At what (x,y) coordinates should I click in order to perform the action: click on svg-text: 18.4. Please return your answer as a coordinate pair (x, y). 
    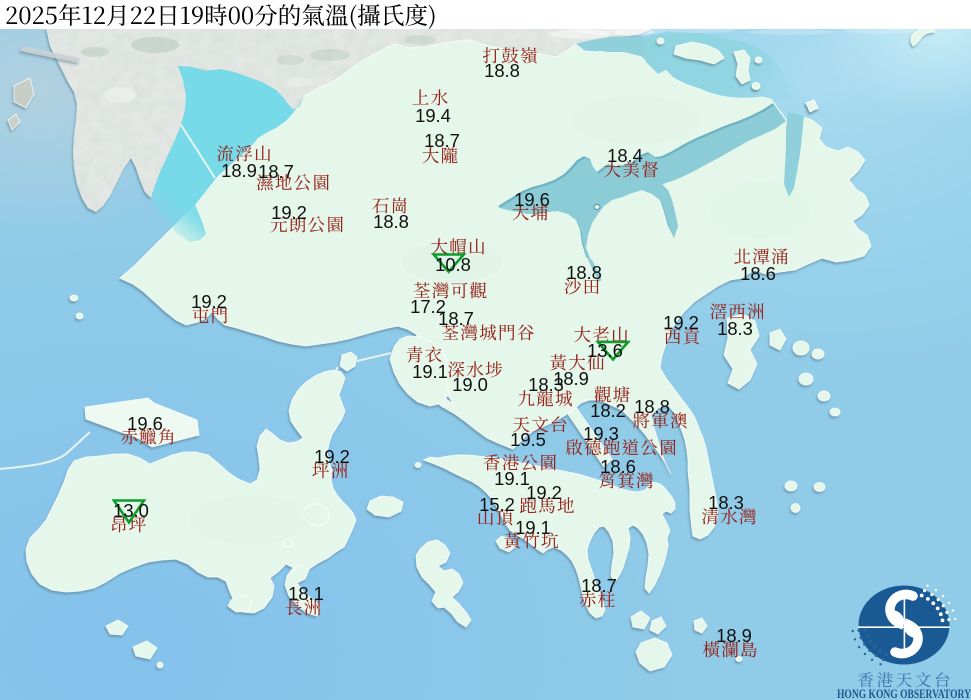
    Looking at the image, I should click on (625, 155).